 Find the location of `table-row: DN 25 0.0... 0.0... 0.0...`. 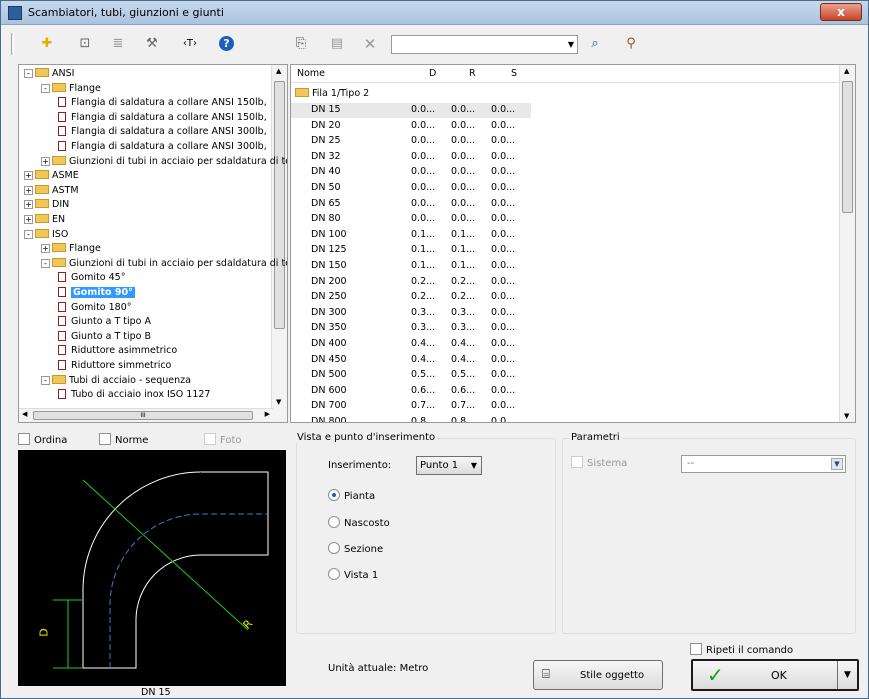

table-row: DN 25 0.0... 0.0... 0.0... is located at coordinates (411, 141).